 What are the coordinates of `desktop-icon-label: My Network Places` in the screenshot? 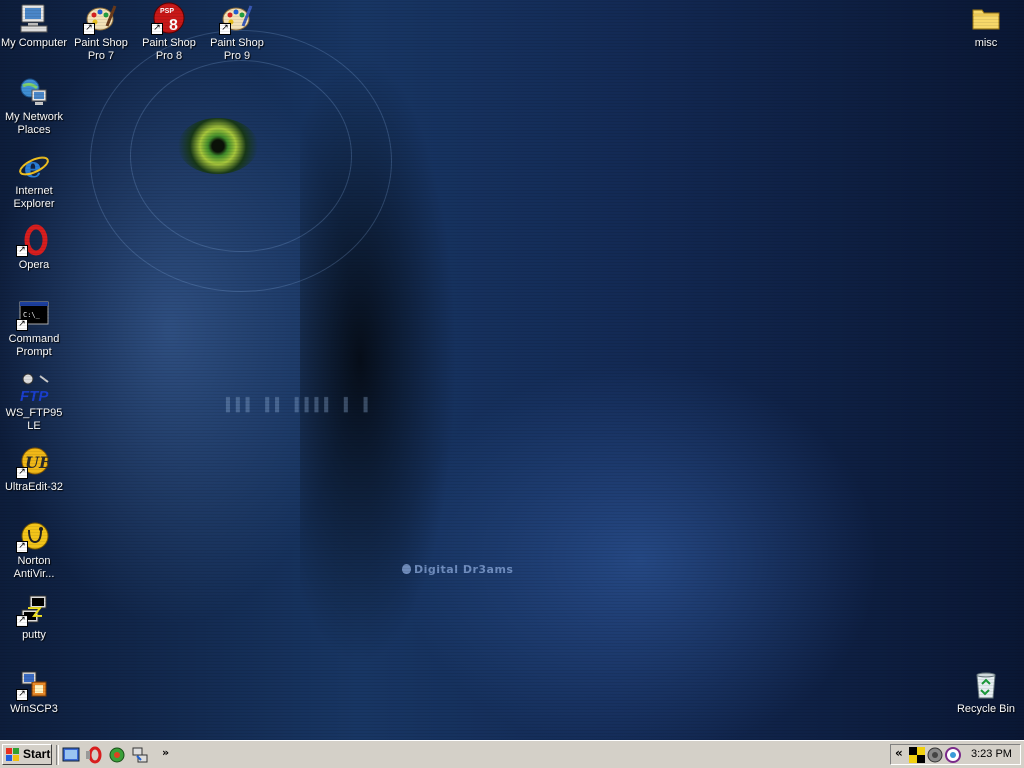 It's located at (34, 123).